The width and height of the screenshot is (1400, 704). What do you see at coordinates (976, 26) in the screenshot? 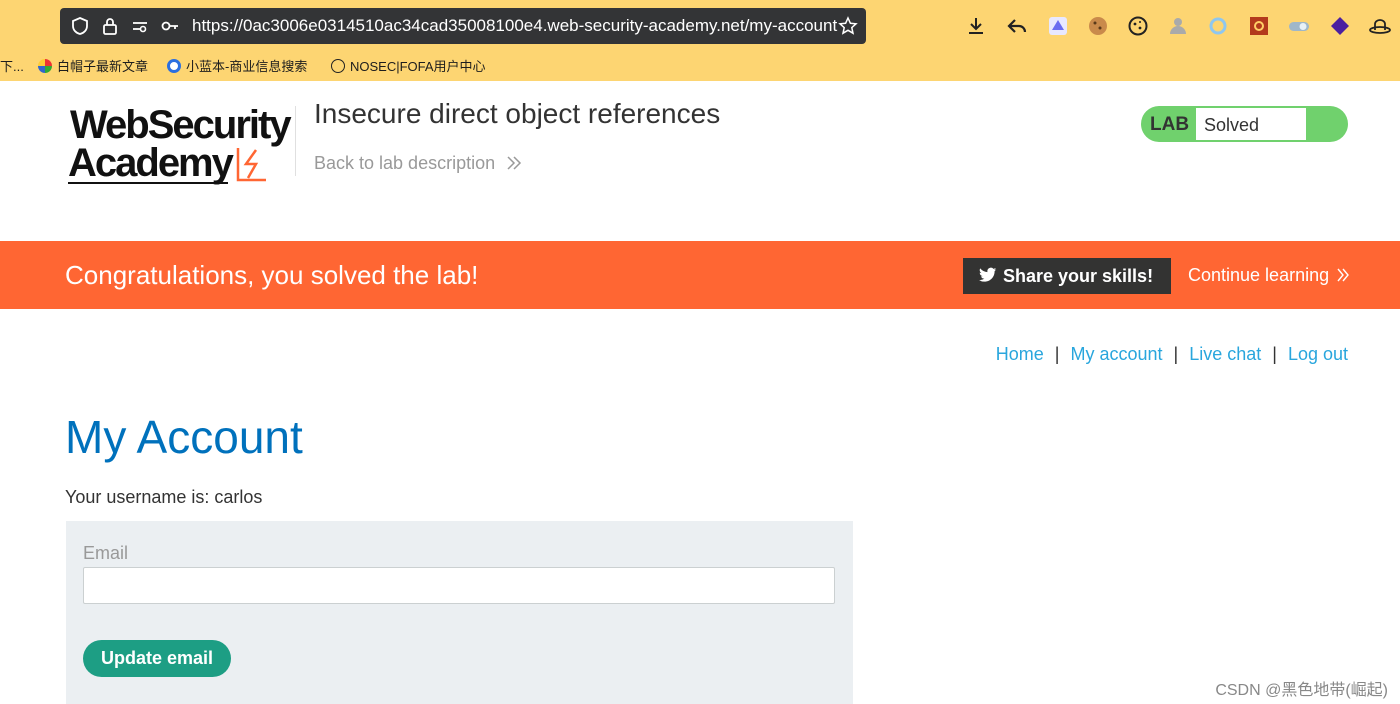
I see `download-icon` at bounding box center [976, 26].